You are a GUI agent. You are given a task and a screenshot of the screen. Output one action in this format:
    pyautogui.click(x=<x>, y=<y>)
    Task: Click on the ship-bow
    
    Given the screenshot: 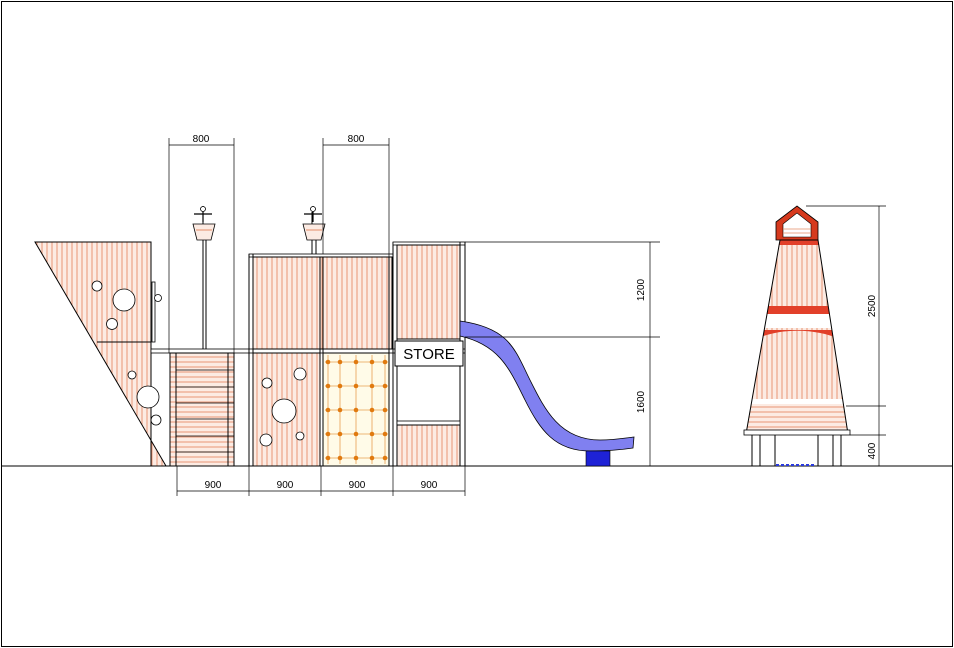 What is the action you would take?
    pyautogui.click(x=100, y=354)
    